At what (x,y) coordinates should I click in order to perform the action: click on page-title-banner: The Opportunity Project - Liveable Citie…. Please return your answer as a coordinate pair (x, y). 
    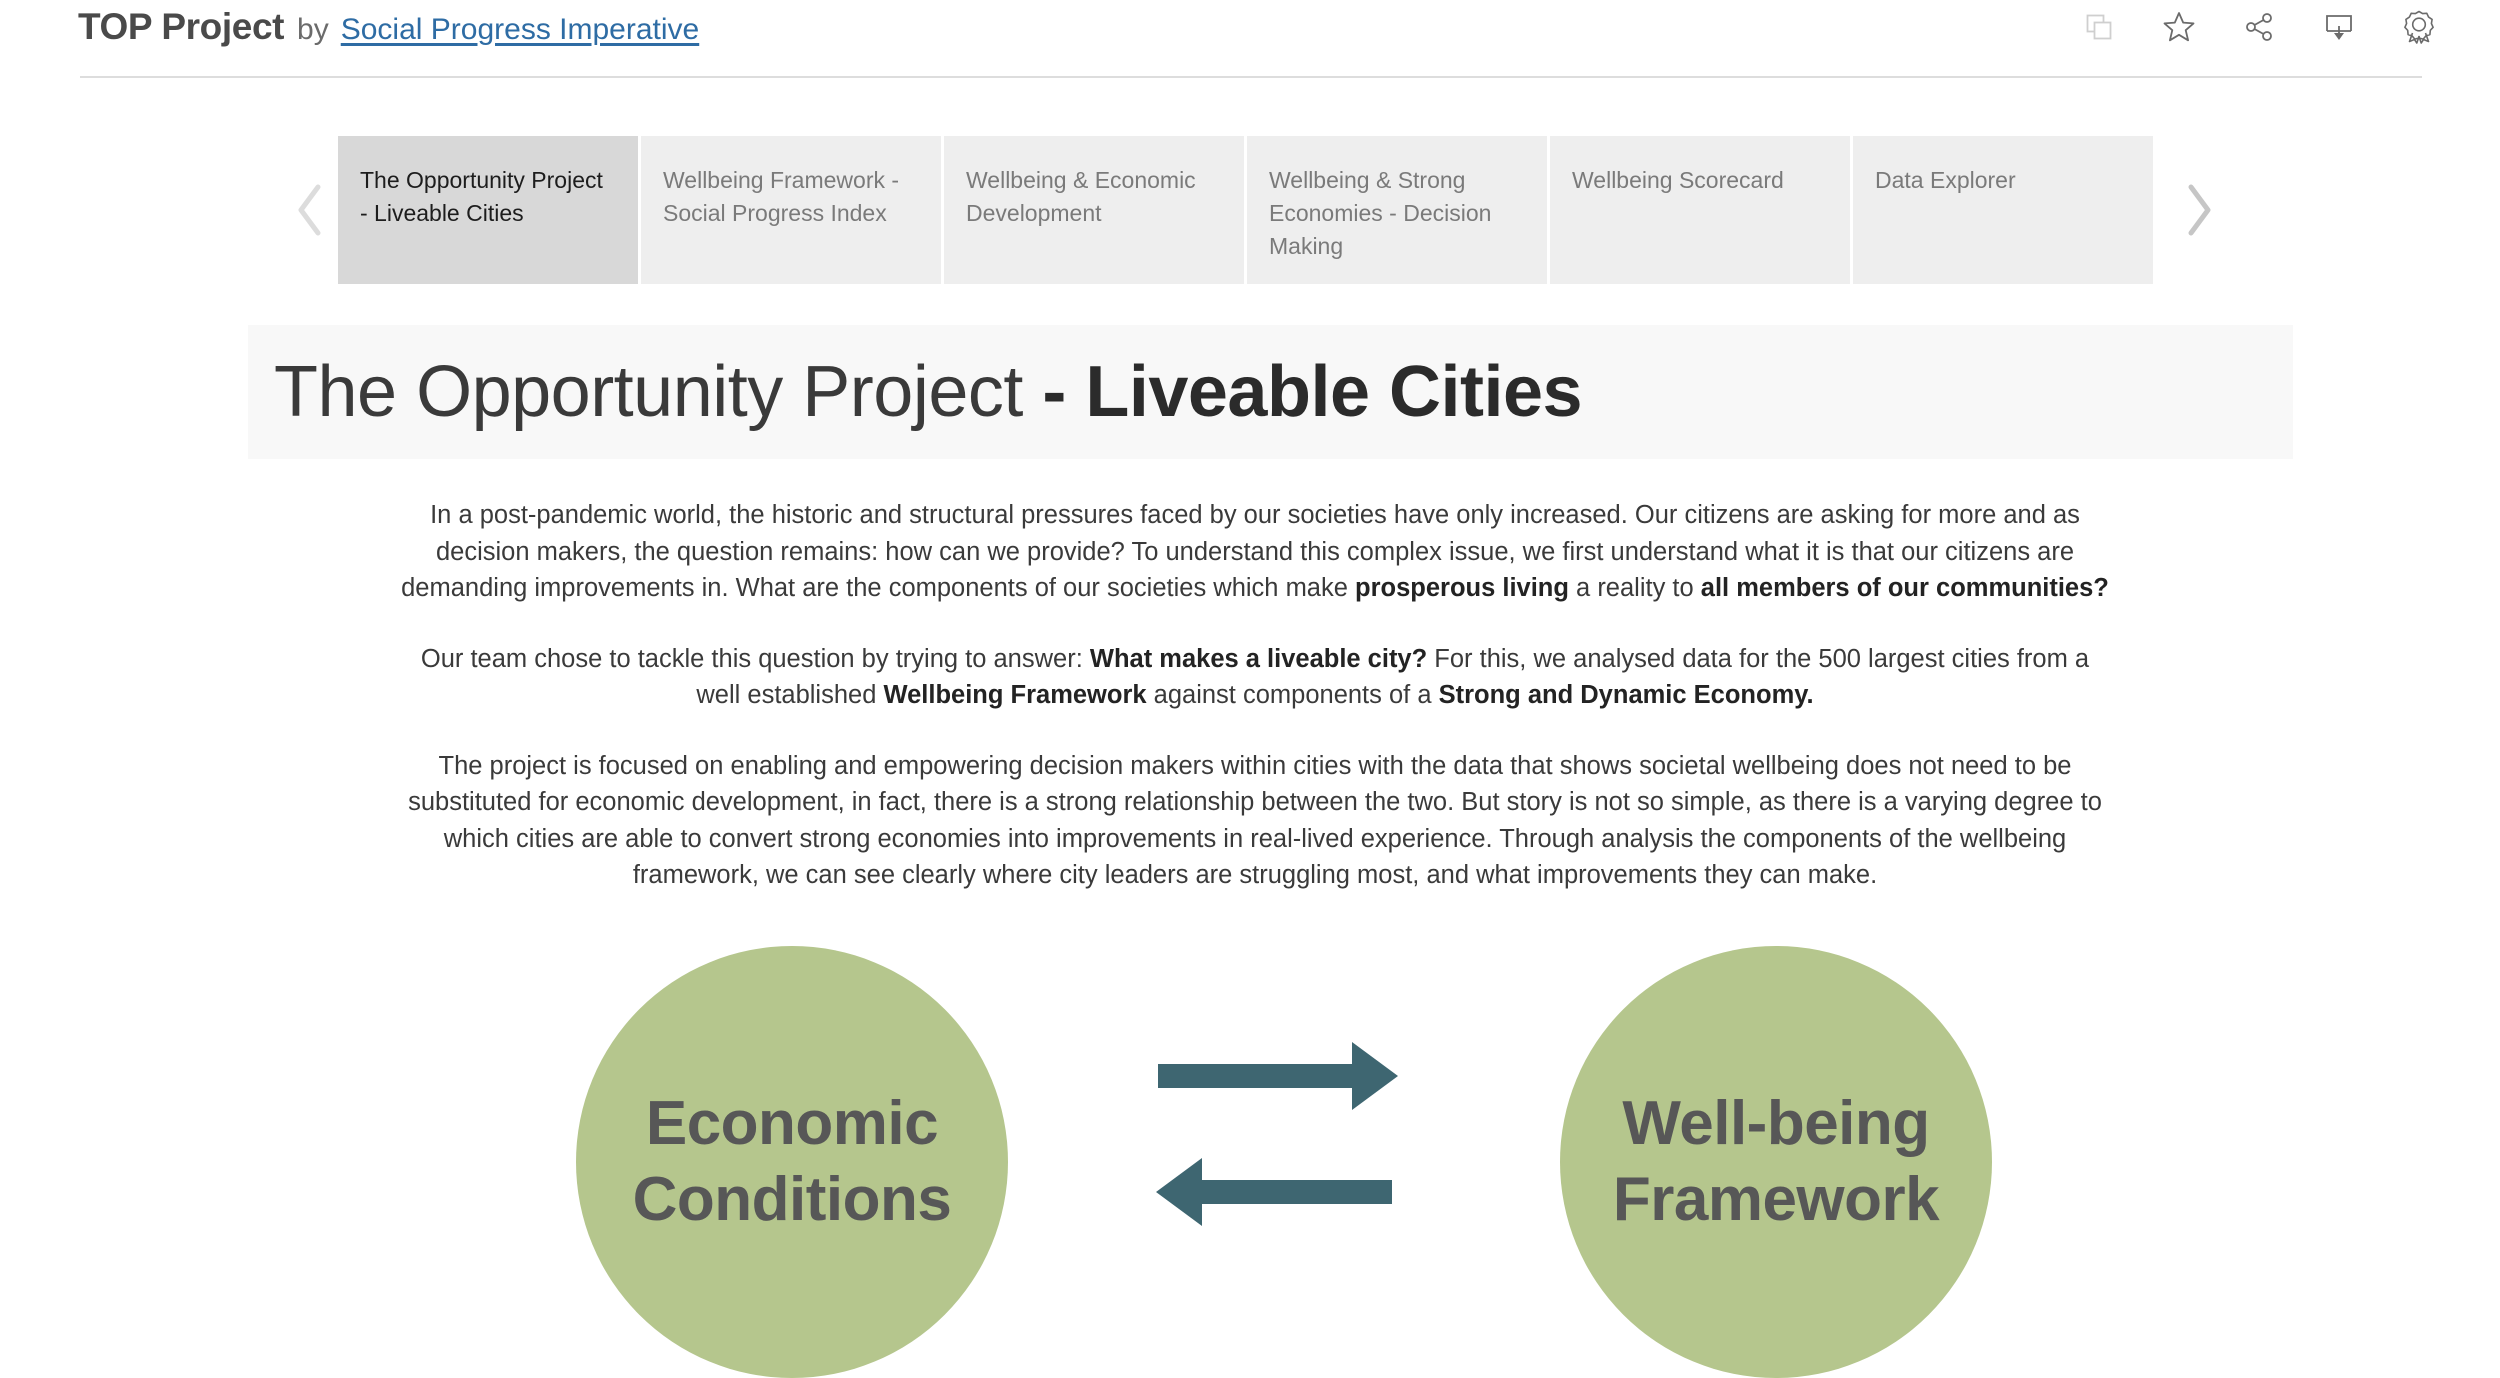
    Looking at the image, I should click on (1270, 392).